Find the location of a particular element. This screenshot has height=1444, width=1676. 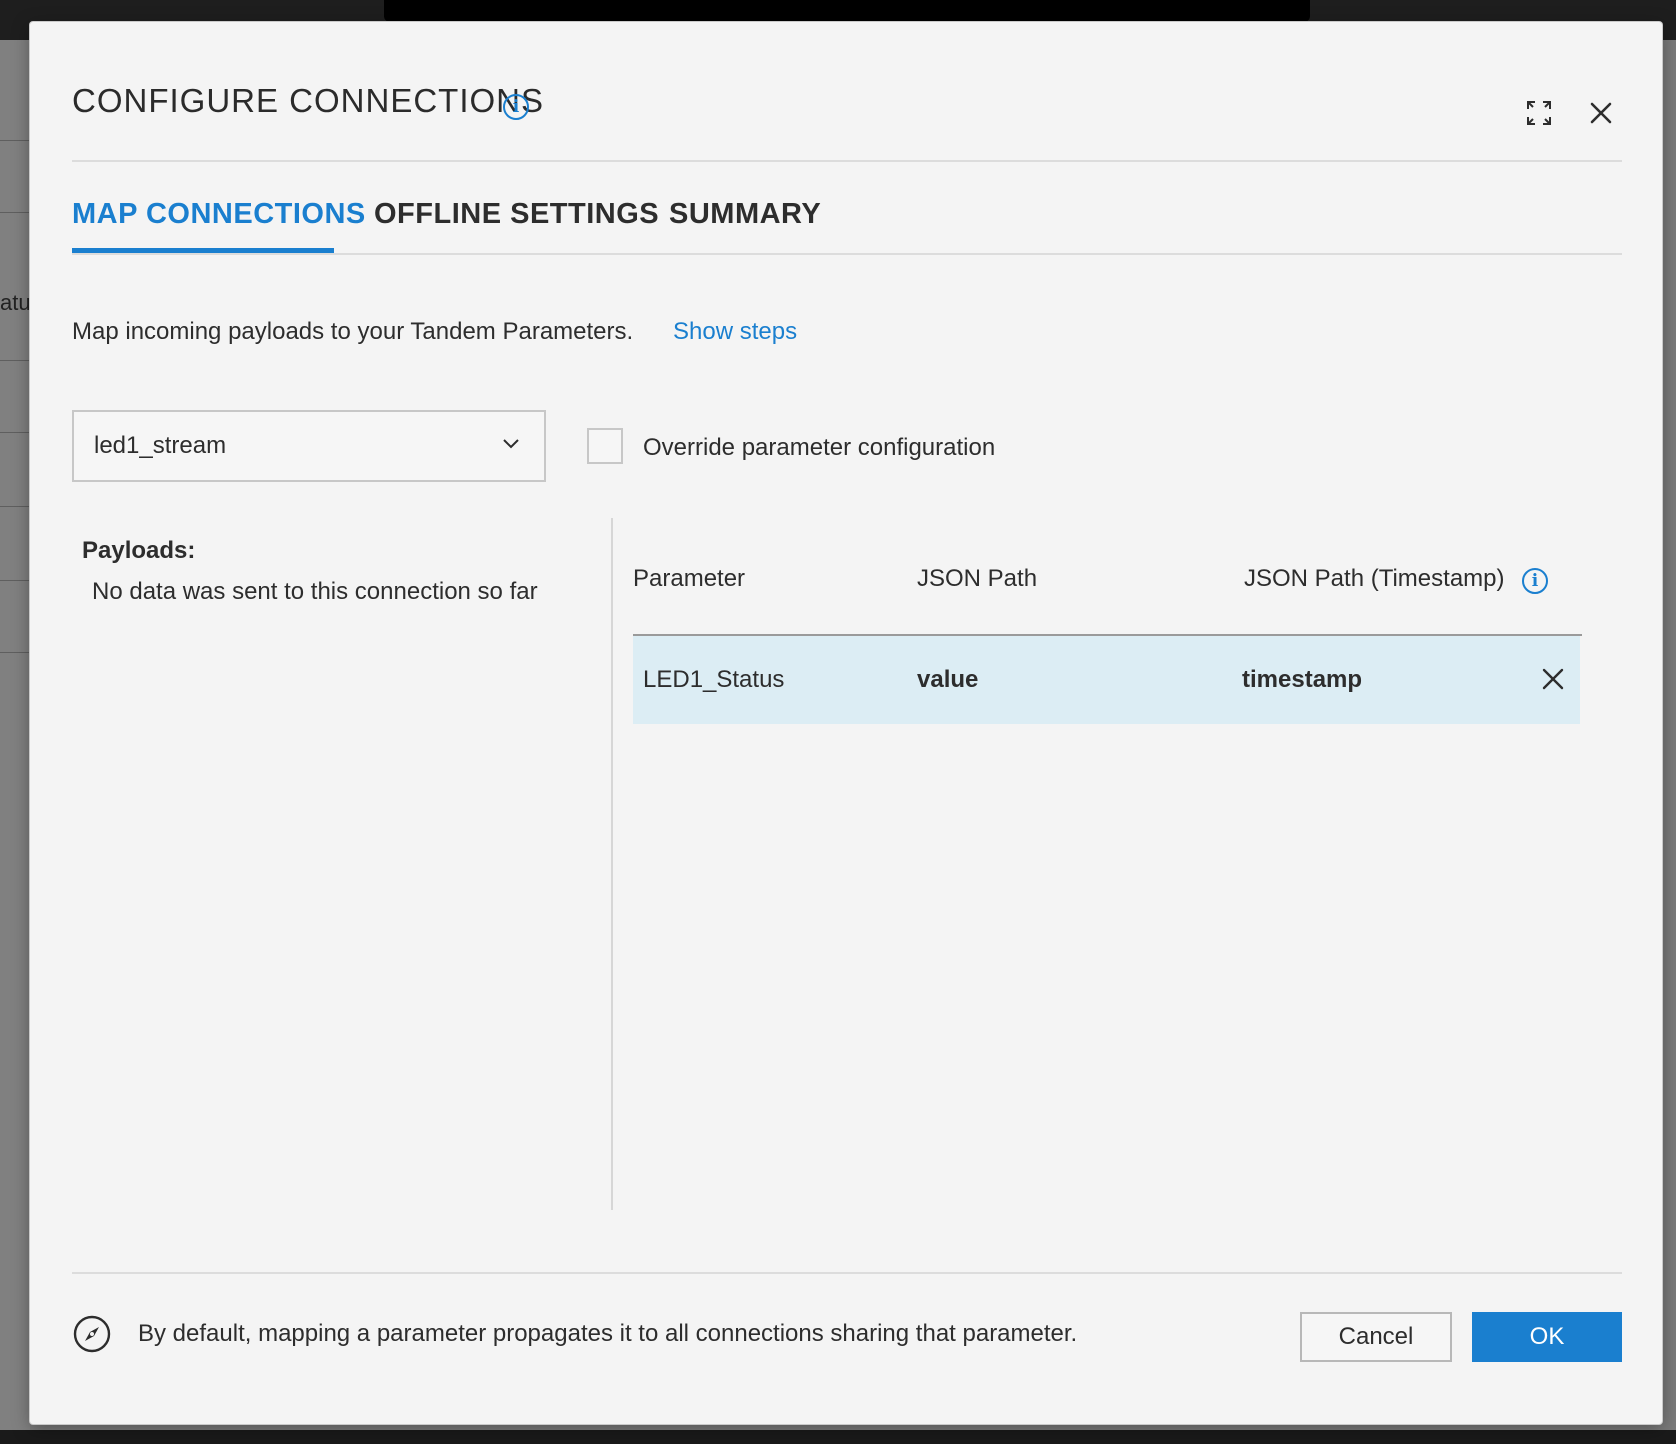

close-icon is located at coordinates (1601, 113).